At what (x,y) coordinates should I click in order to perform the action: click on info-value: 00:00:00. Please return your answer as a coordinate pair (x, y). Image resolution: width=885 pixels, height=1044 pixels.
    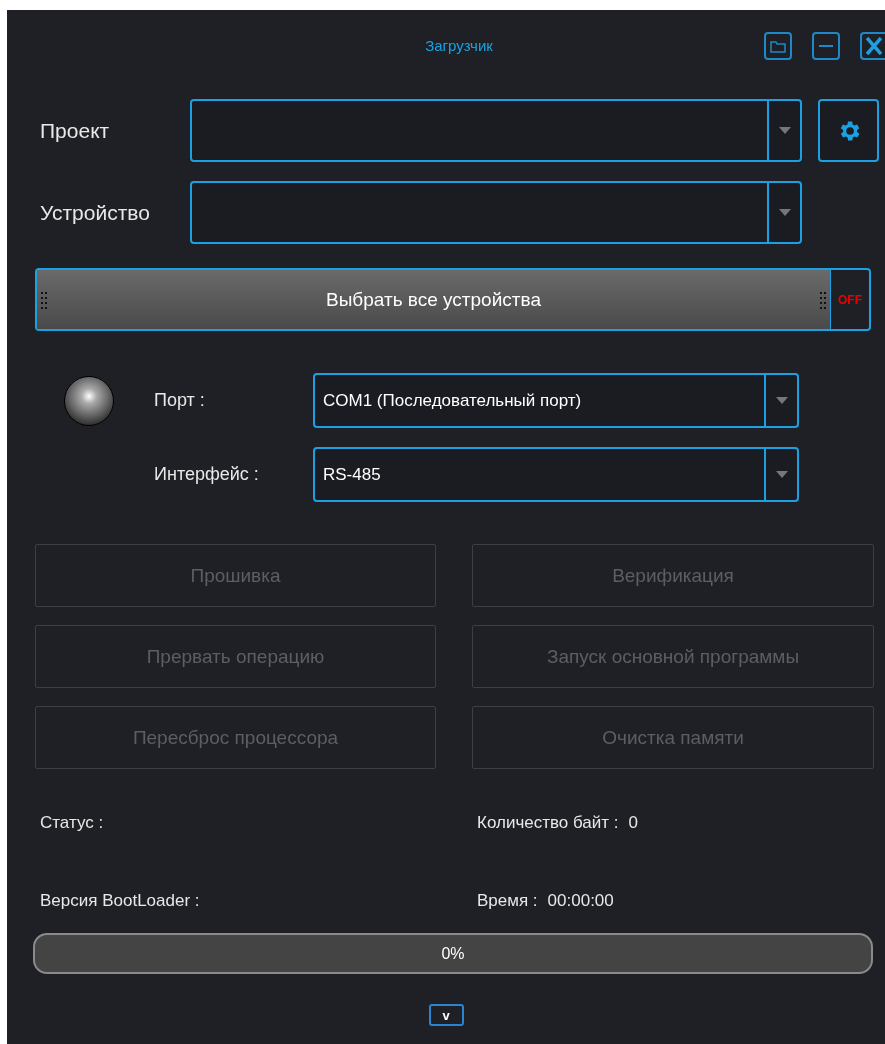
    Looking at the image, I should click on (580, 901).